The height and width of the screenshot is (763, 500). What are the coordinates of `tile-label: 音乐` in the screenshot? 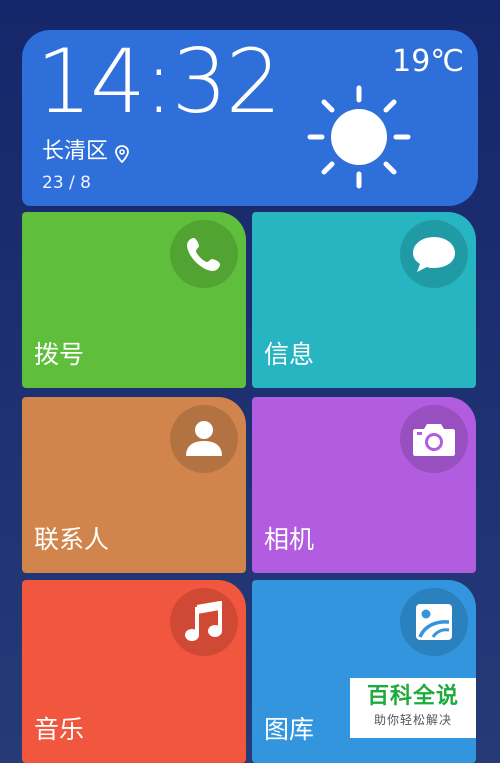 It's located at (59, 729).